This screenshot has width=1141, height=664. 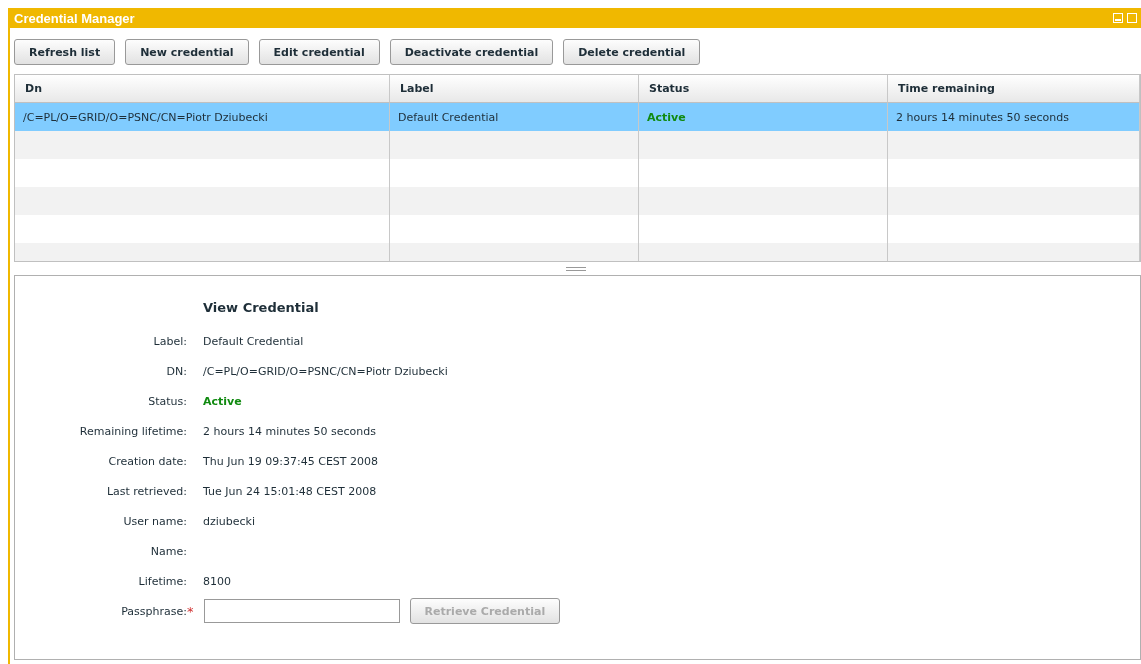 I want to click on field-value: Default Credential, so click(x=254, y=341).